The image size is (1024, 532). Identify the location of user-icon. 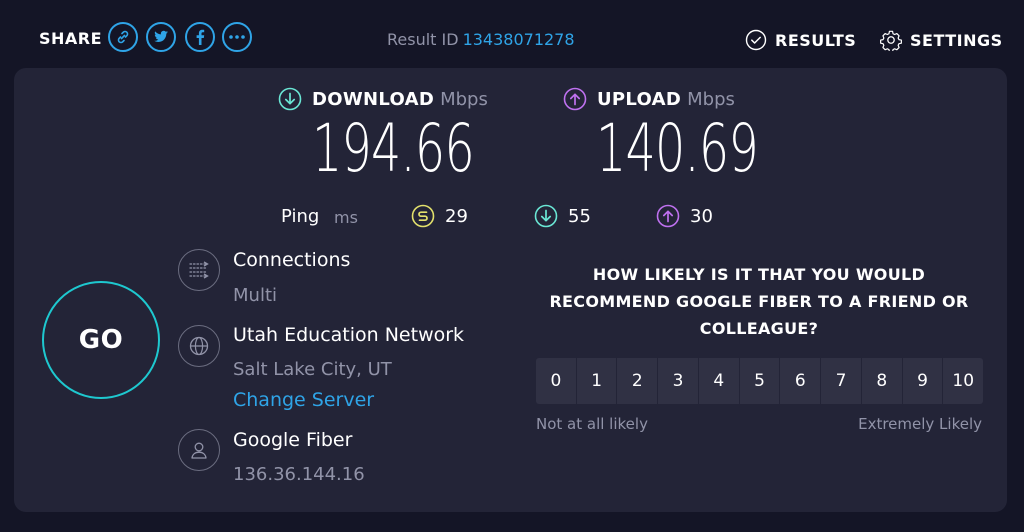
(199, 450).